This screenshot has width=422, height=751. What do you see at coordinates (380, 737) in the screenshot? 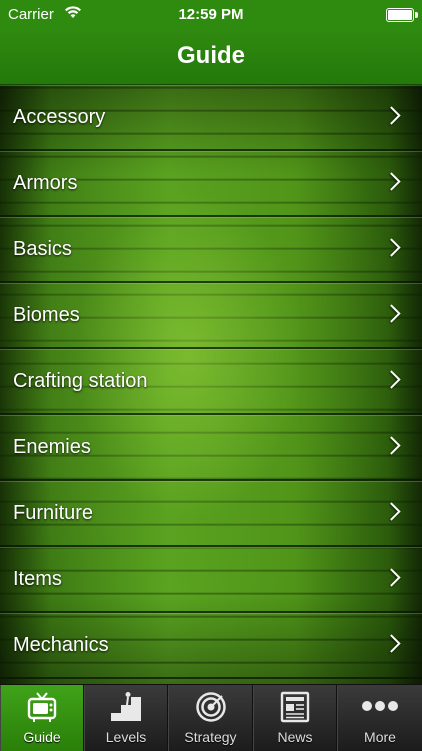
I see `tab-label: More` at bounding box center [380, 737].